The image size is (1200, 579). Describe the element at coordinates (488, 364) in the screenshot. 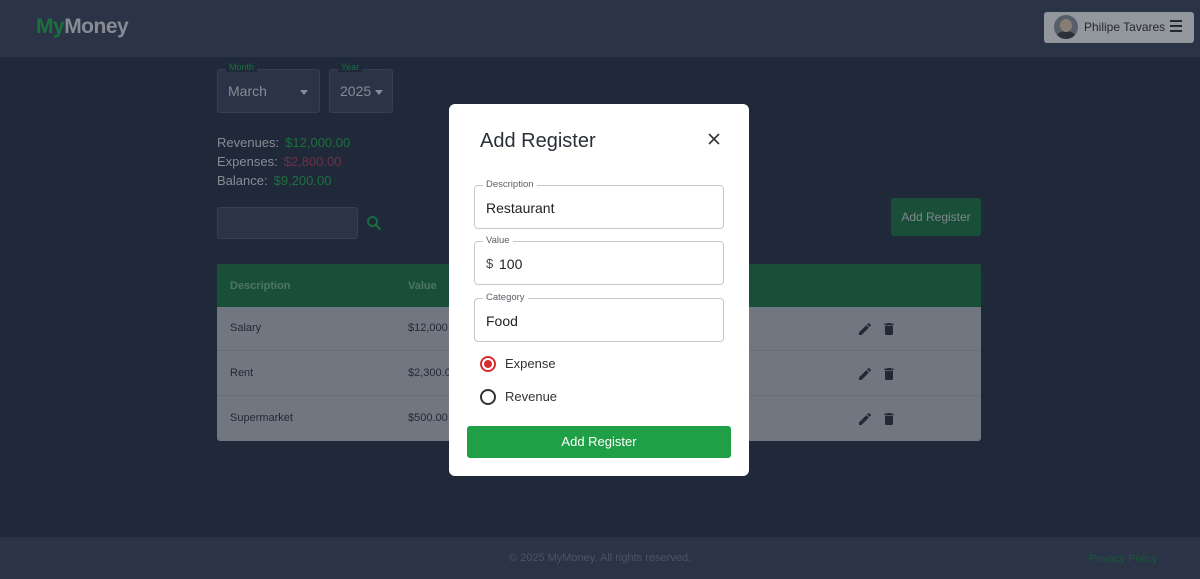

I see `expense-radio` at that location.